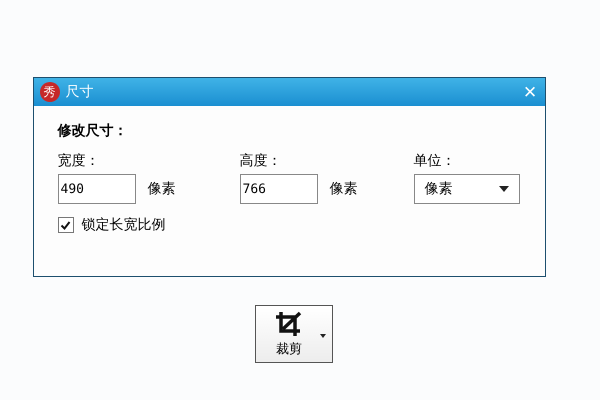 This screenshot has width=600, height=400. Describe the element at coordinates (97, 189) in the screenshot. I see `input-field: 490` at that location.